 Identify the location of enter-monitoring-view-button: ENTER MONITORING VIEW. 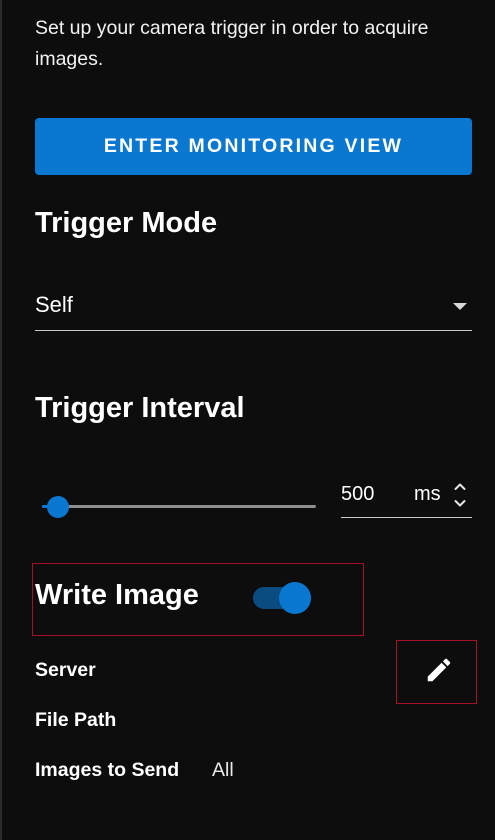
(253, 146).